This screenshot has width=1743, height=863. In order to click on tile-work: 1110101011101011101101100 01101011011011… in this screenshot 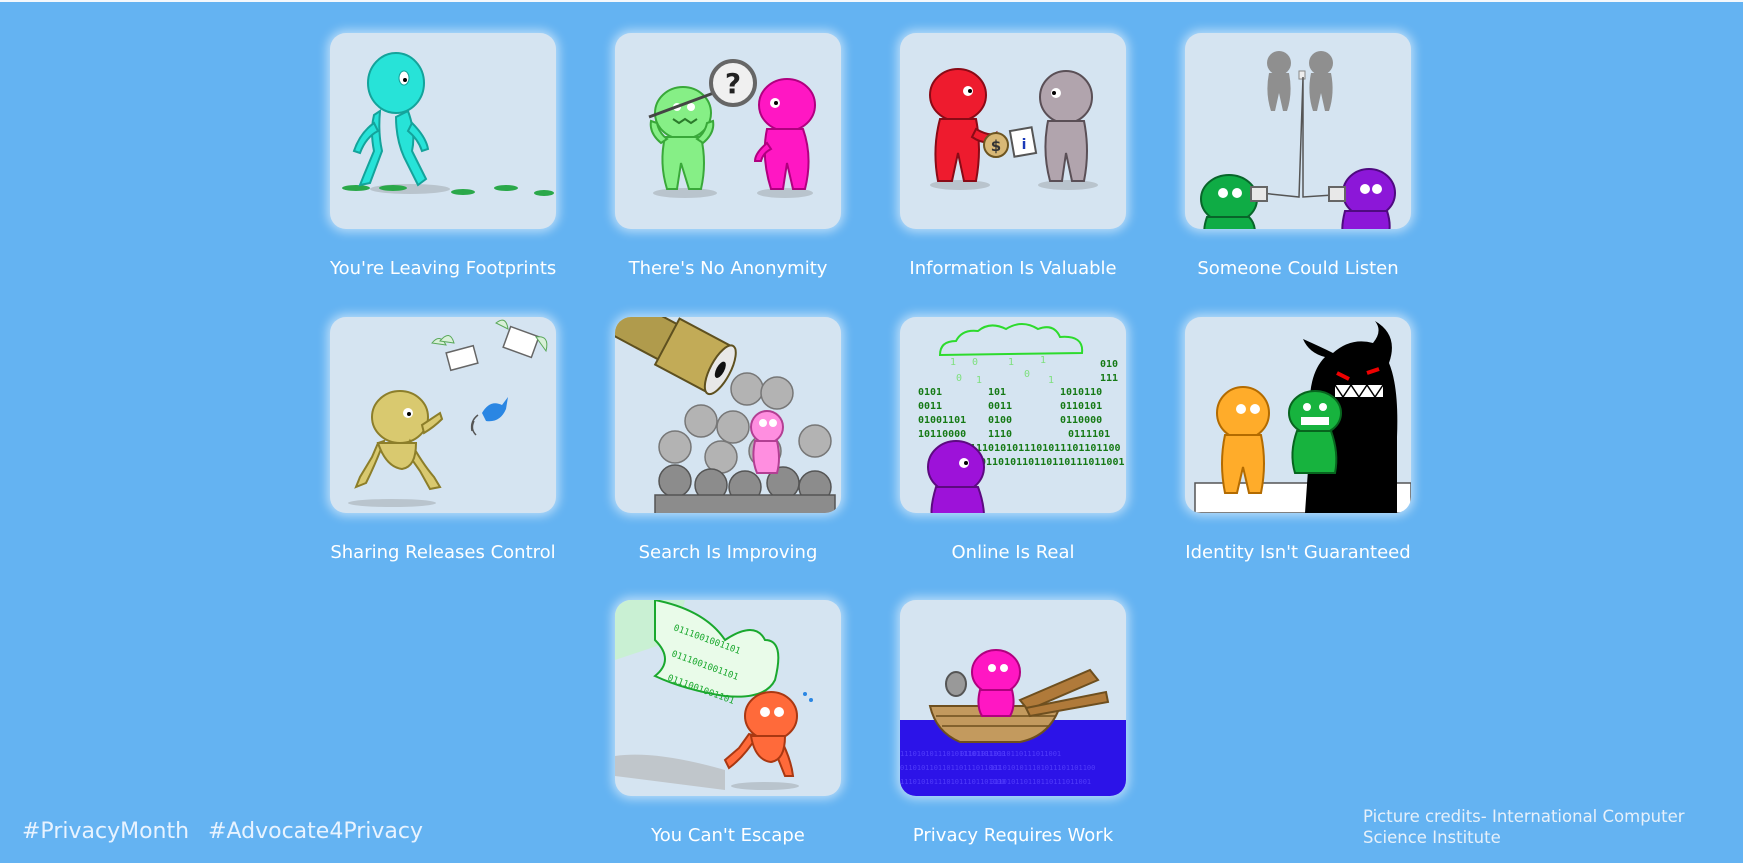, I will do `click(1013, 723)`.